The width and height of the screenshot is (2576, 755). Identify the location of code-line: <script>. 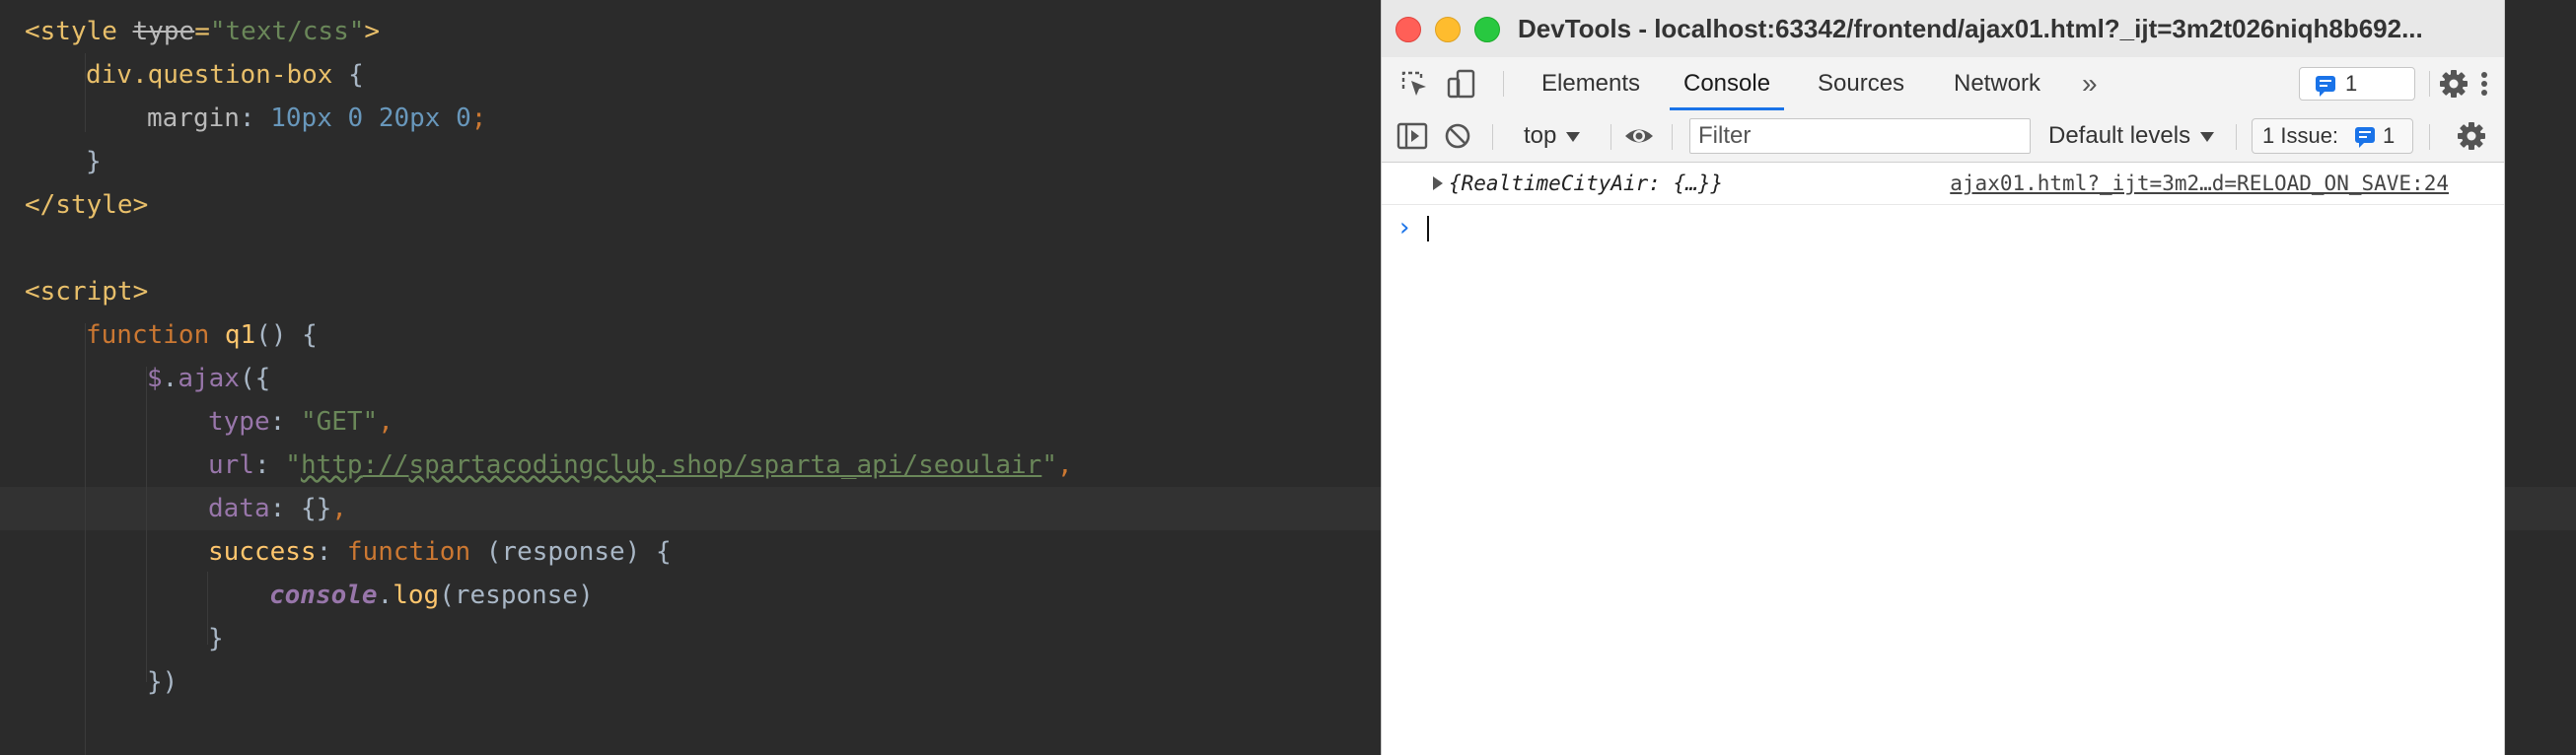
(87, 292).